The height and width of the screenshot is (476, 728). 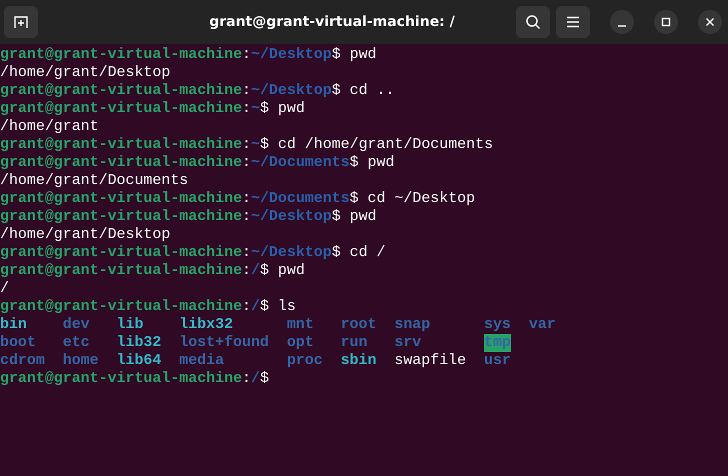 What do you see at coordinates (385, 145) in the screenshot?
I see `command-text: cd /home/grant/Documents` at bounding box center [385, 145].